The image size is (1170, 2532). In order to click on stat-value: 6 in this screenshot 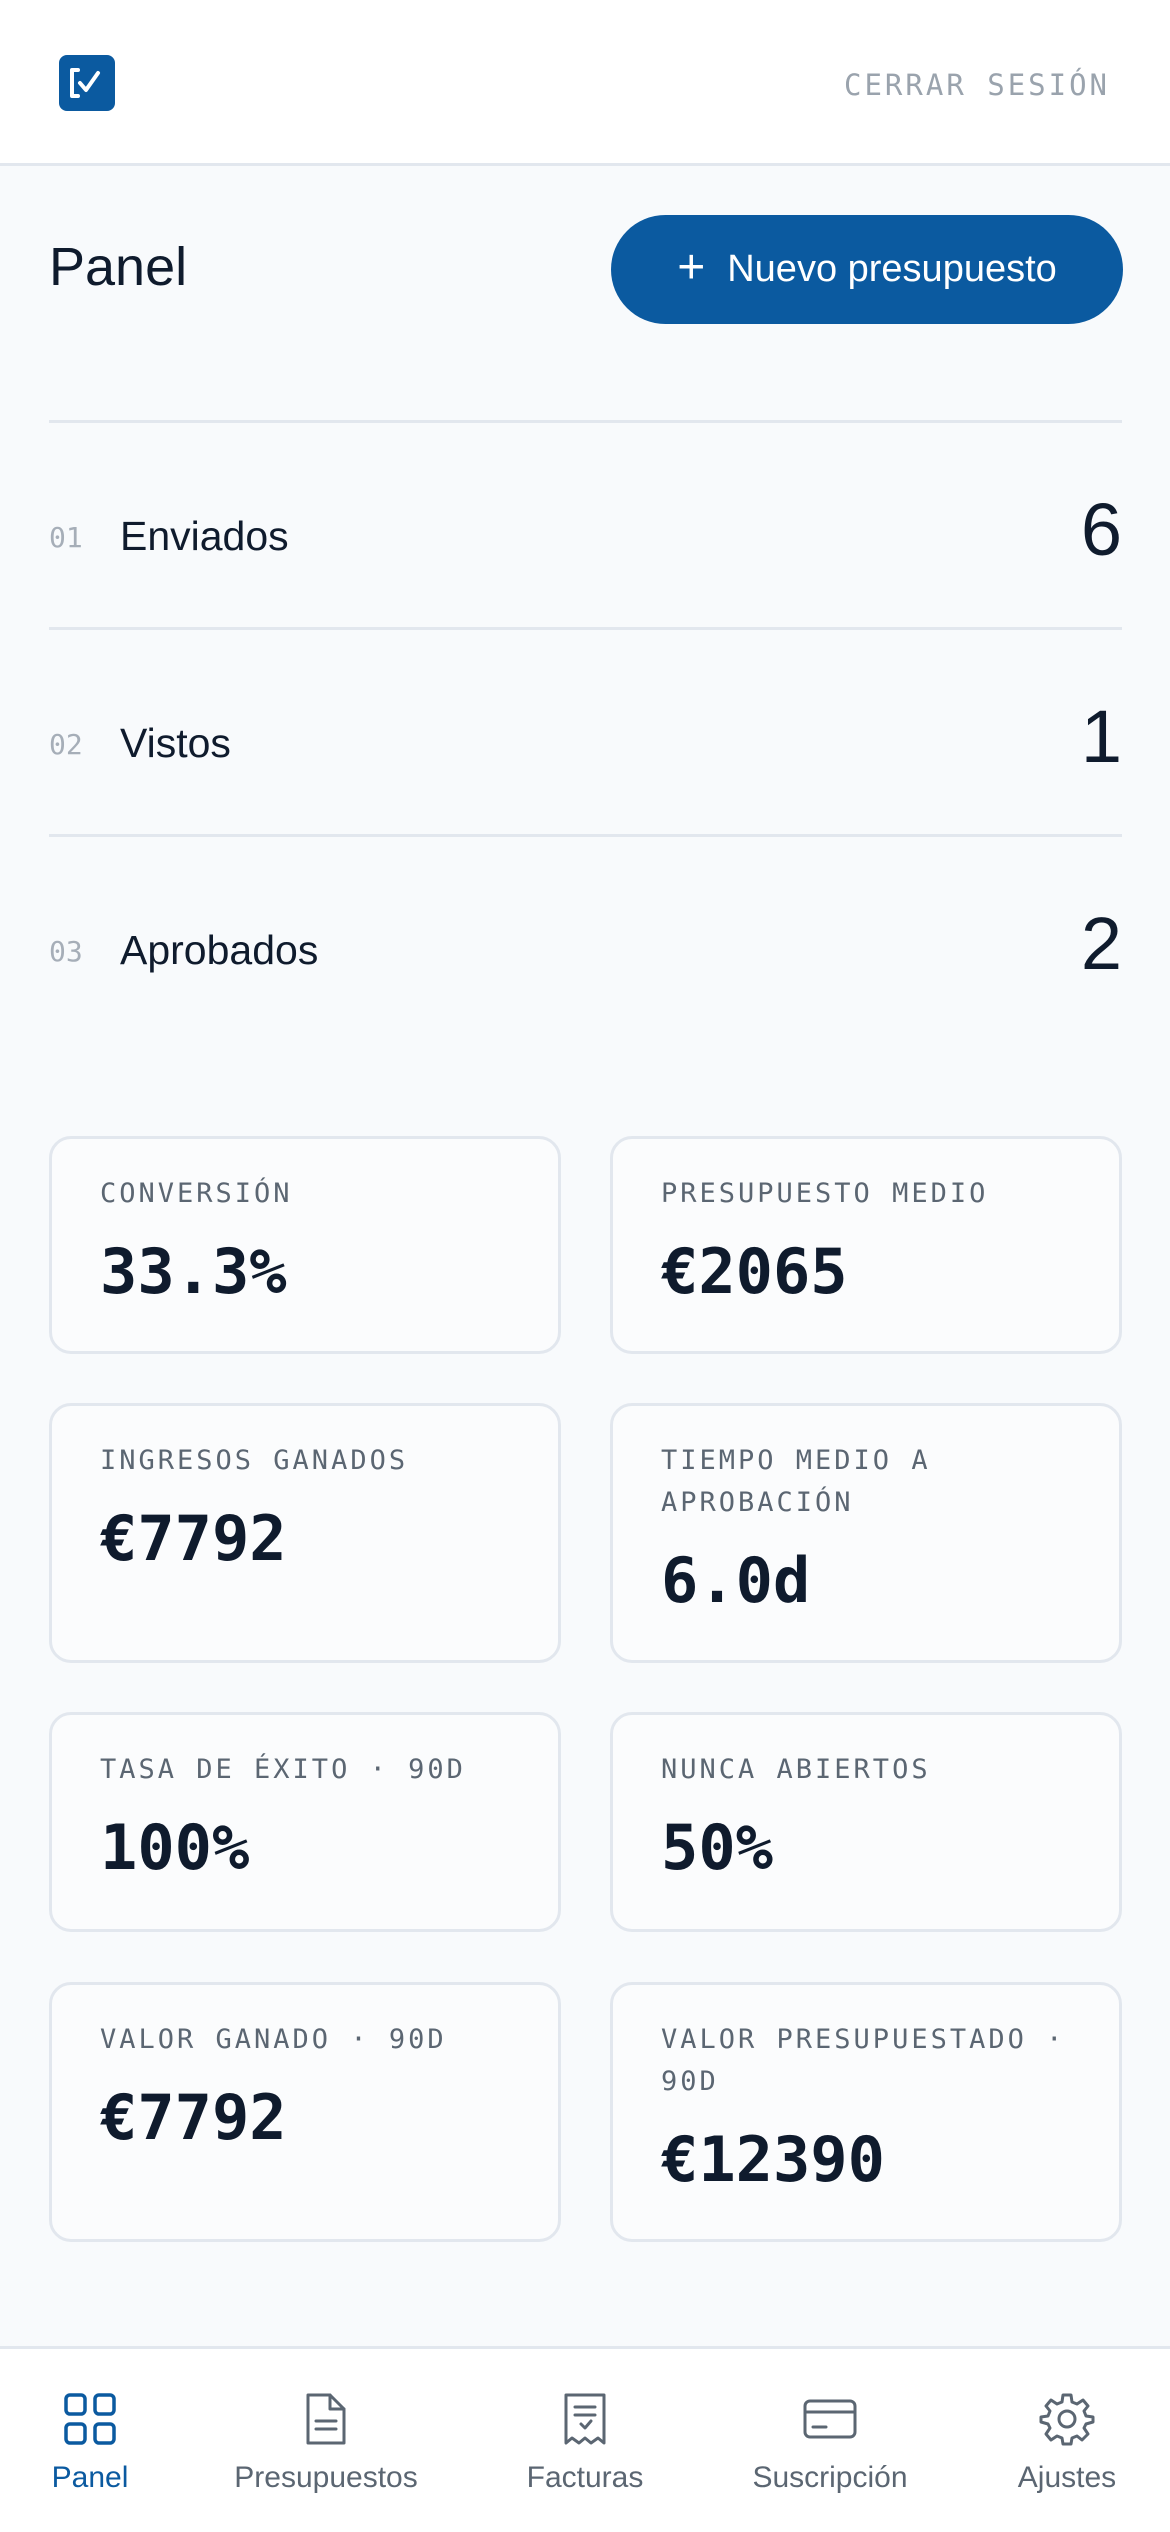, I will do `click(1101, 529)`.